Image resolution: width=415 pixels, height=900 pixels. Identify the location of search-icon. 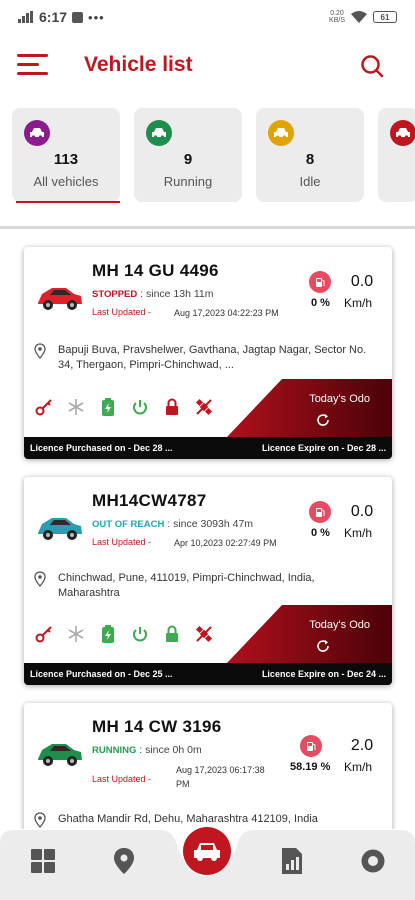
(372, 66).